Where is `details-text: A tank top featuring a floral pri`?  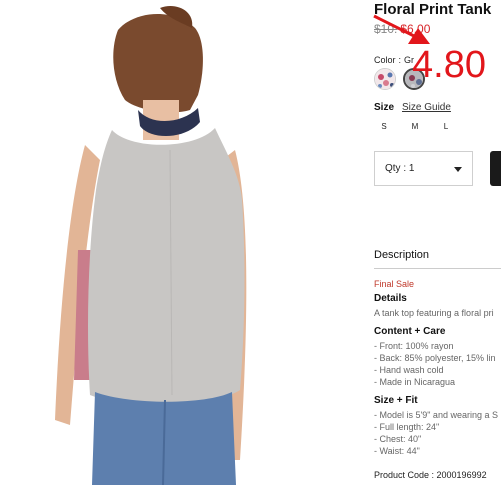
details-text: A tank top featuring a floral pri is located at coordinates (434, 313).